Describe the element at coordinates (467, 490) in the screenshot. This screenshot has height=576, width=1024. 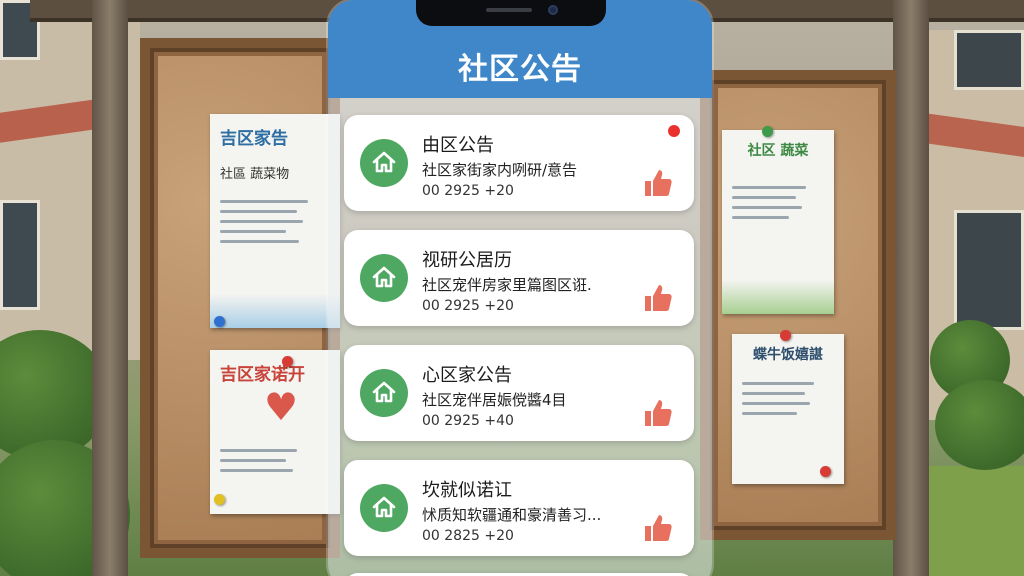
I see `notice-title: 坎就似诺讧` at that location.